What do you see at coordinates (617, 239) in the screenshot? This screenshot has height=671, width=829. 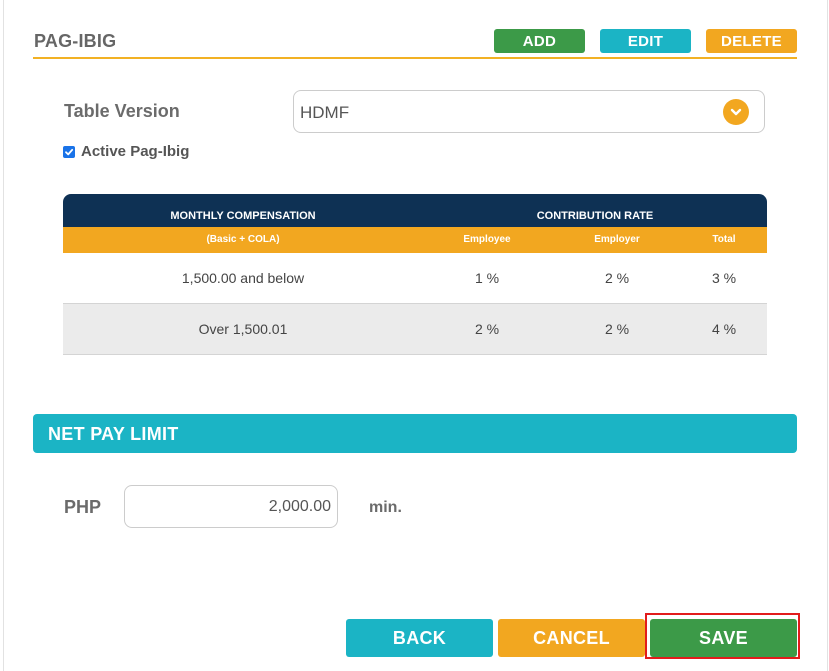 I see `header-employer: Employer` at bounding box center [617, 239].